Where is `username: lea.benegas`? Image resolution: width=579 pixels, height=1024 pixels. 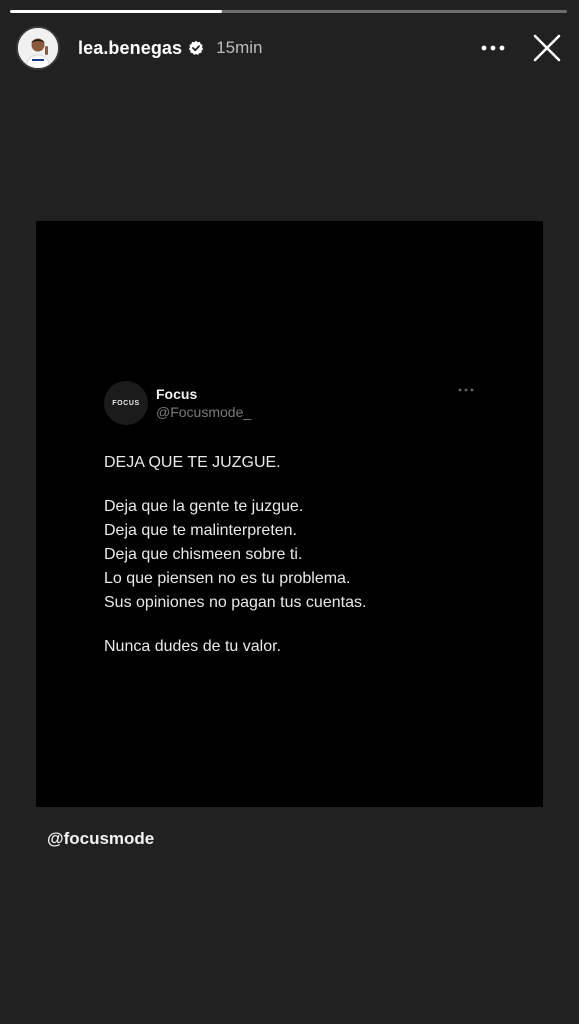
username: lea.benegas is located at coordinates (130, 48).